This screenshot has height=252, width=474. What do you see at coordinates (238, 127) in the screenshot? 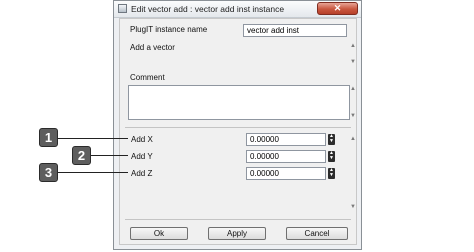
I see `section-divider` at bounding box center [238, 127].